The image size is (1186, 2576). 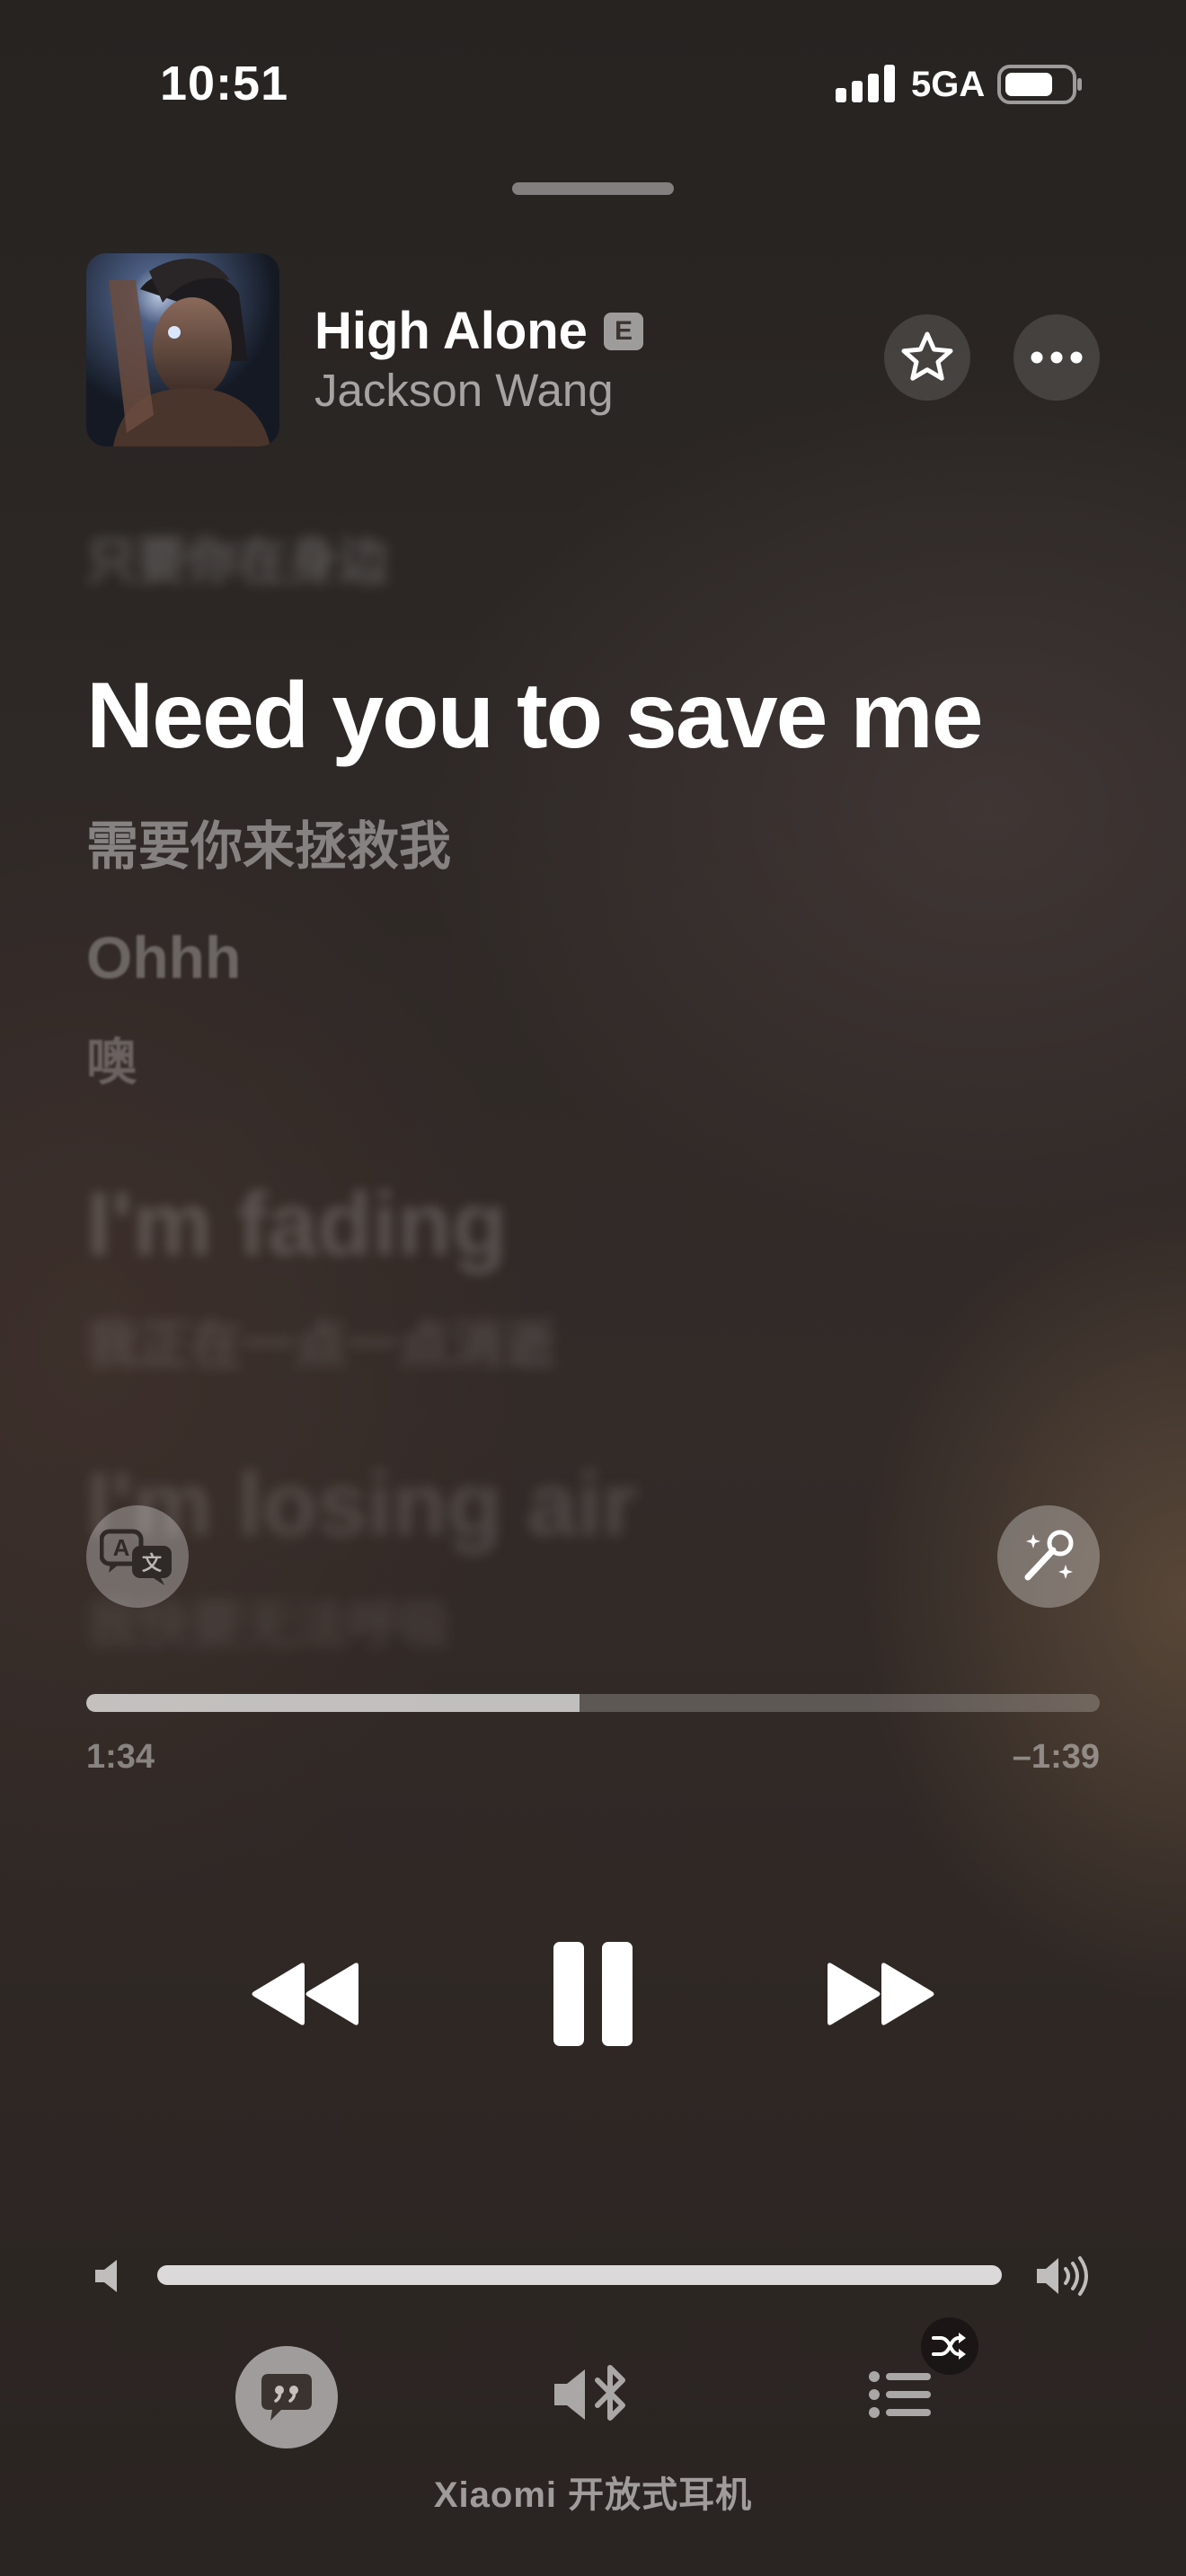 I want to click on list-icon, so click(x=900, y=2394).